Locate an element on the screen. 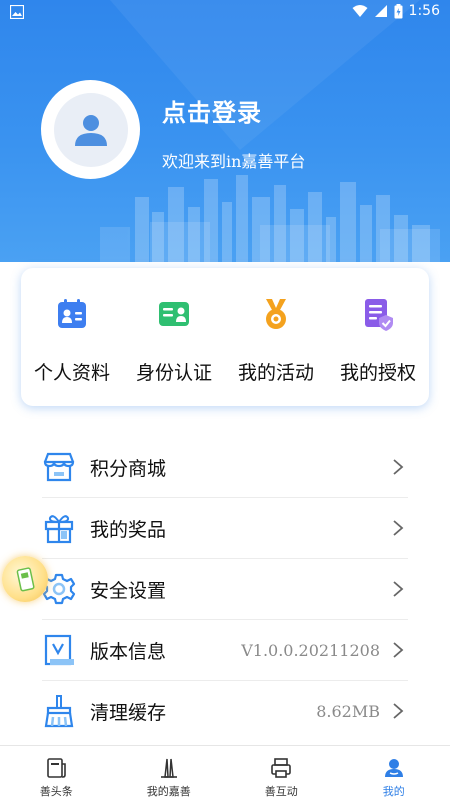  store-icon is located at coordinates (59, 467).